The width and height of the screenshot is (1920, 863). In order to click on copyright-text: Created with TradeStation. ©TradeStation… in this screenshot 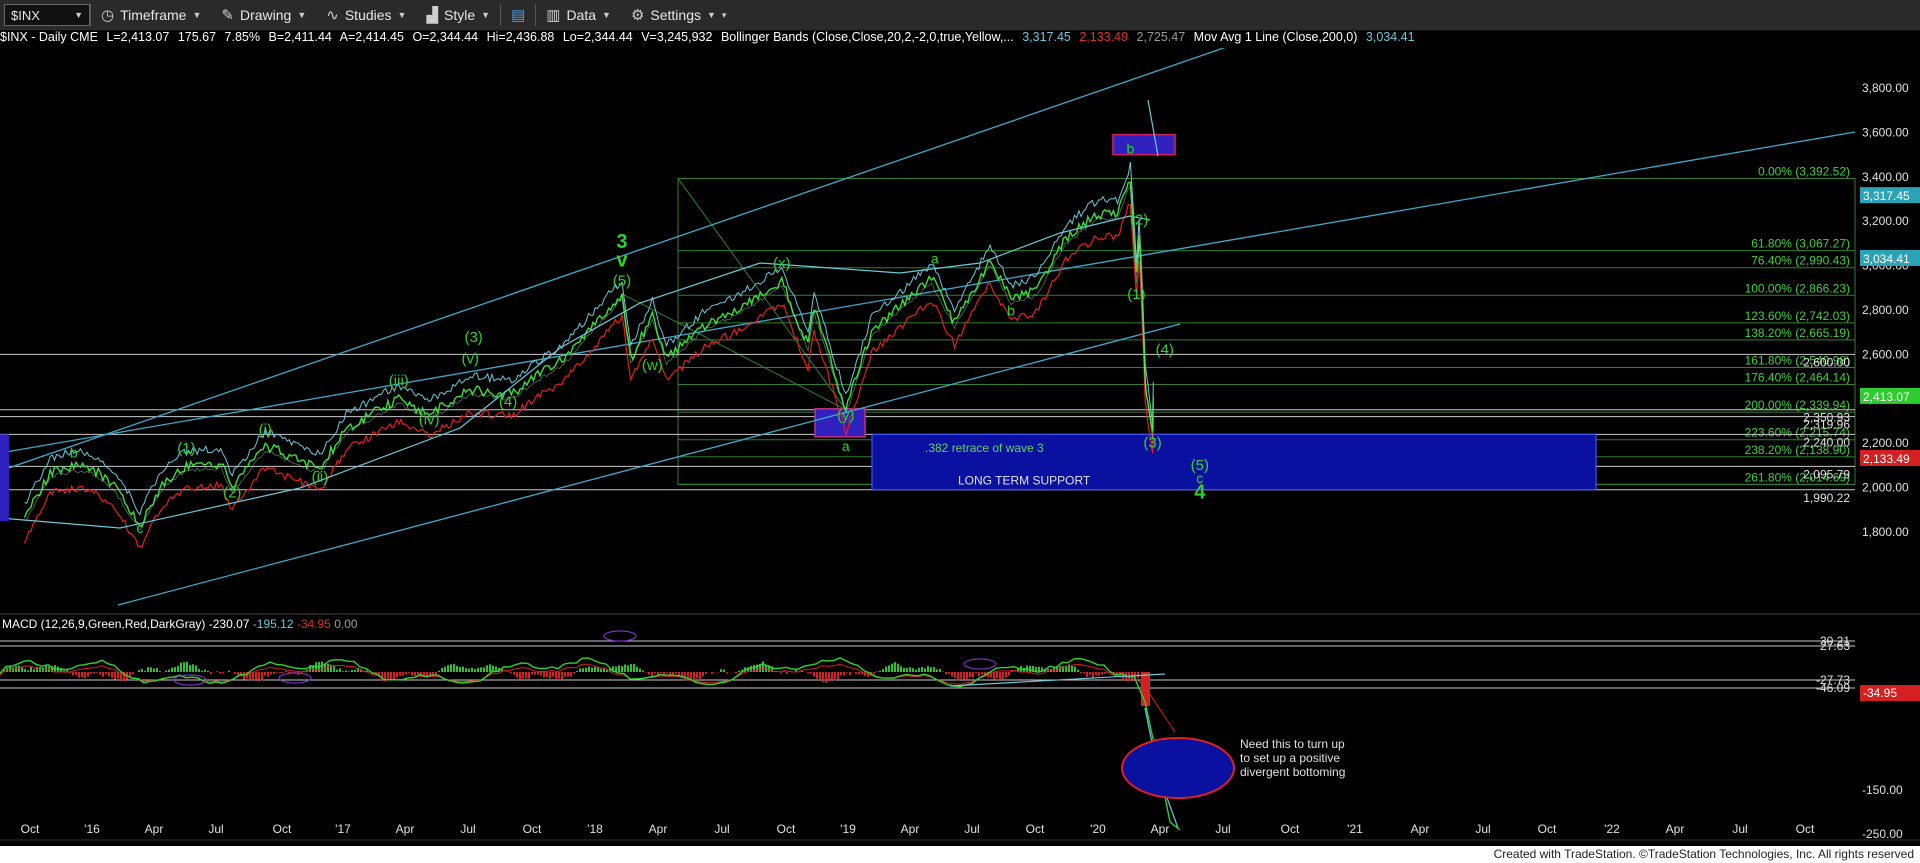, I will do `click(1703, 854)`.